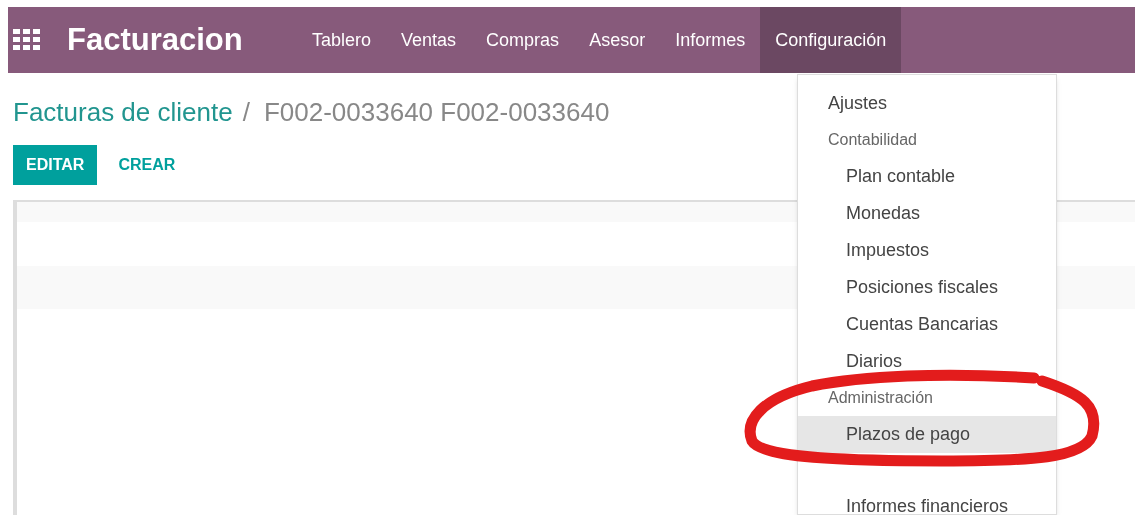 Image resolution: width=1135 pixels, height=515 pixels. Describe the element at coordinates (342, 40) in the screenshot. I see `navbar-menu: Tablero` at that location.